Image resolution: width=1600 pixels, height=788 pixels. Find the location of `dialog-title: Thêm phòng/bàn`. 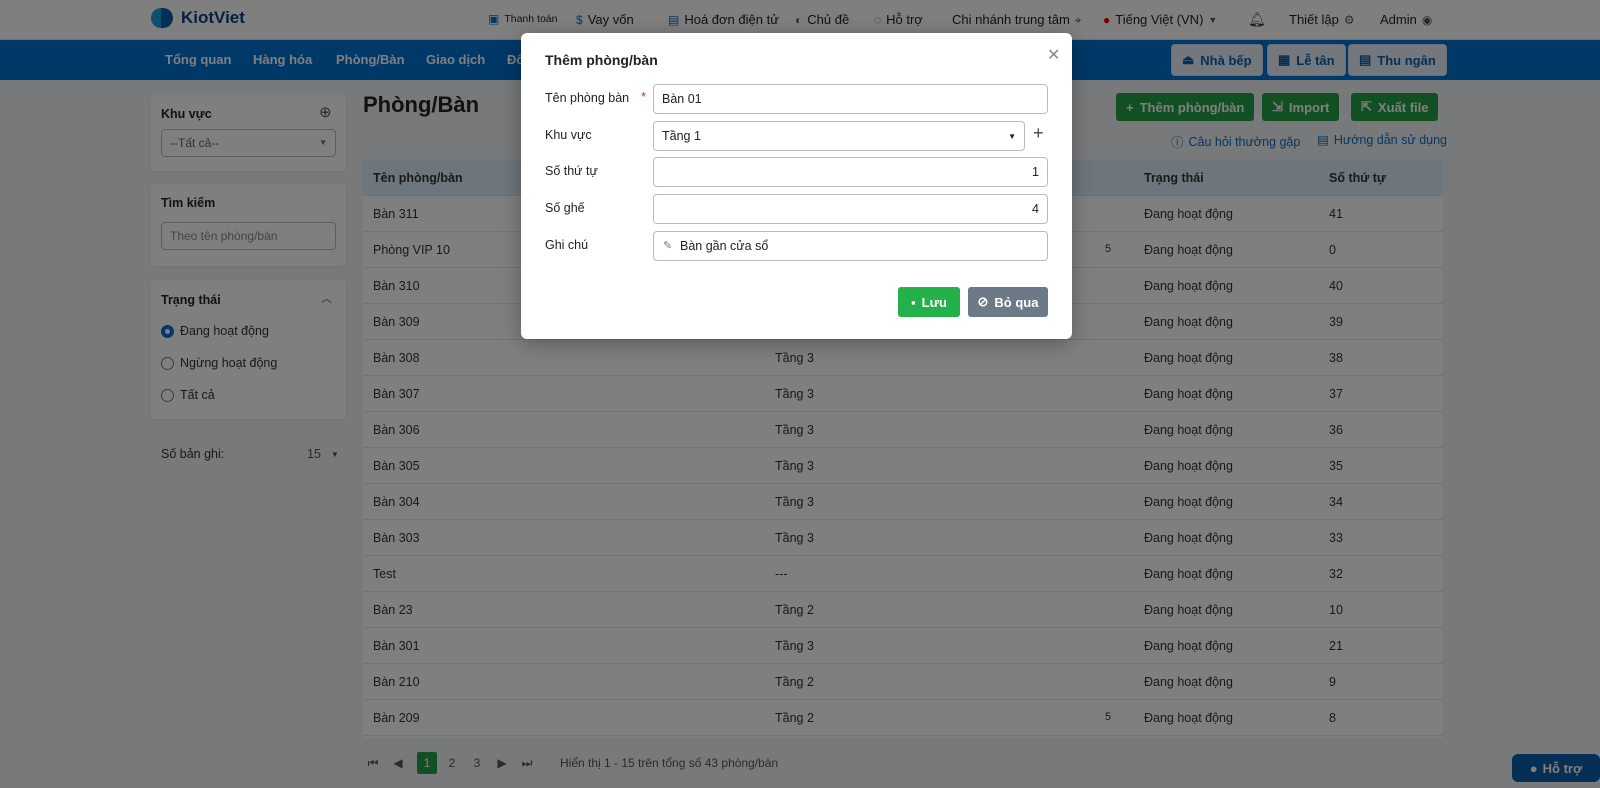

dialog-title: Thêm phòng/bàn is located at coordinates (601, 60).